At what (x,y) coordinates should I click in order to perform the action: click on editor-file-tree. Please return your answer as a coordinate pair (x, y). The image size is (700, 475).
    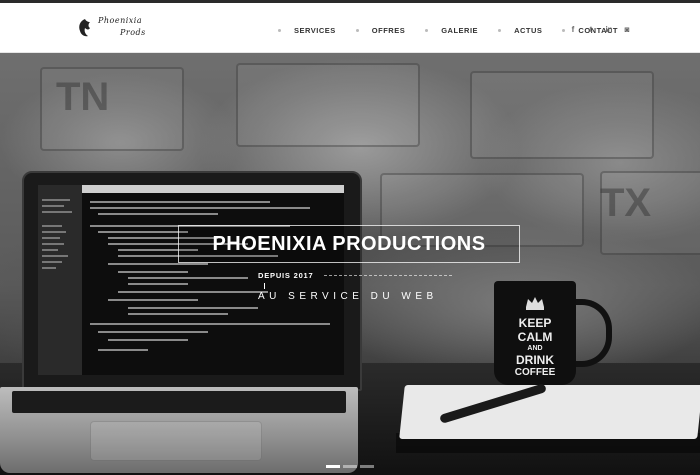
    Looking at the image, I should click on (60, 280).